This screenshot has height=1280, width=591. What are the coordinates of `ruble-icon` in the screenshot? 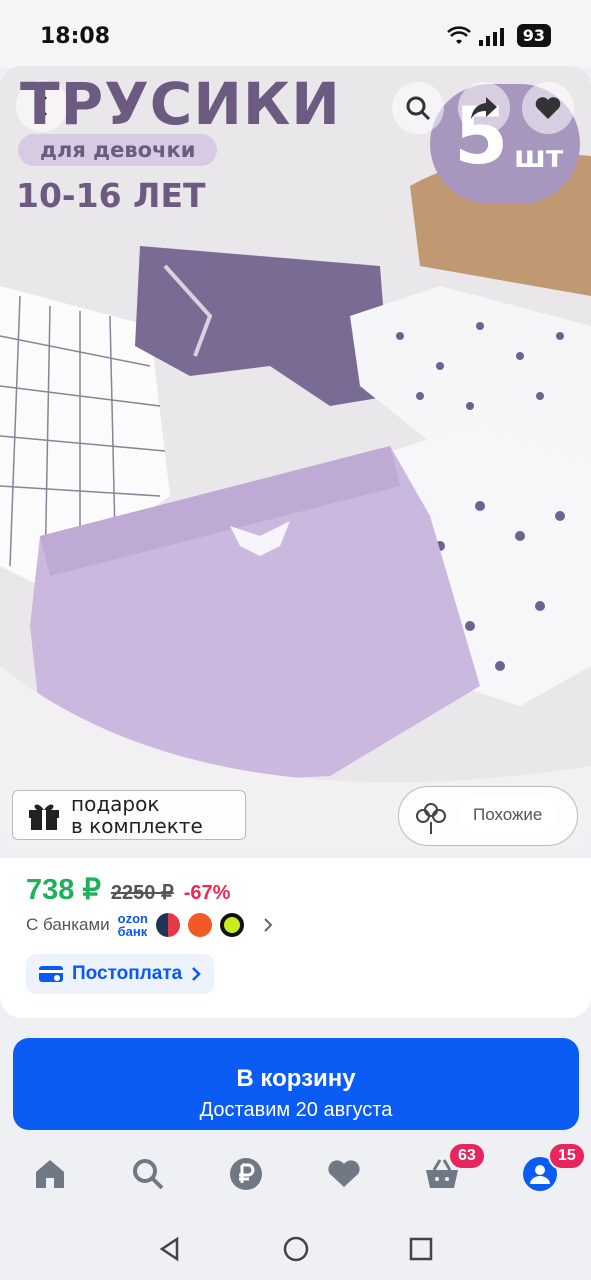 It's located at (246, 1174).